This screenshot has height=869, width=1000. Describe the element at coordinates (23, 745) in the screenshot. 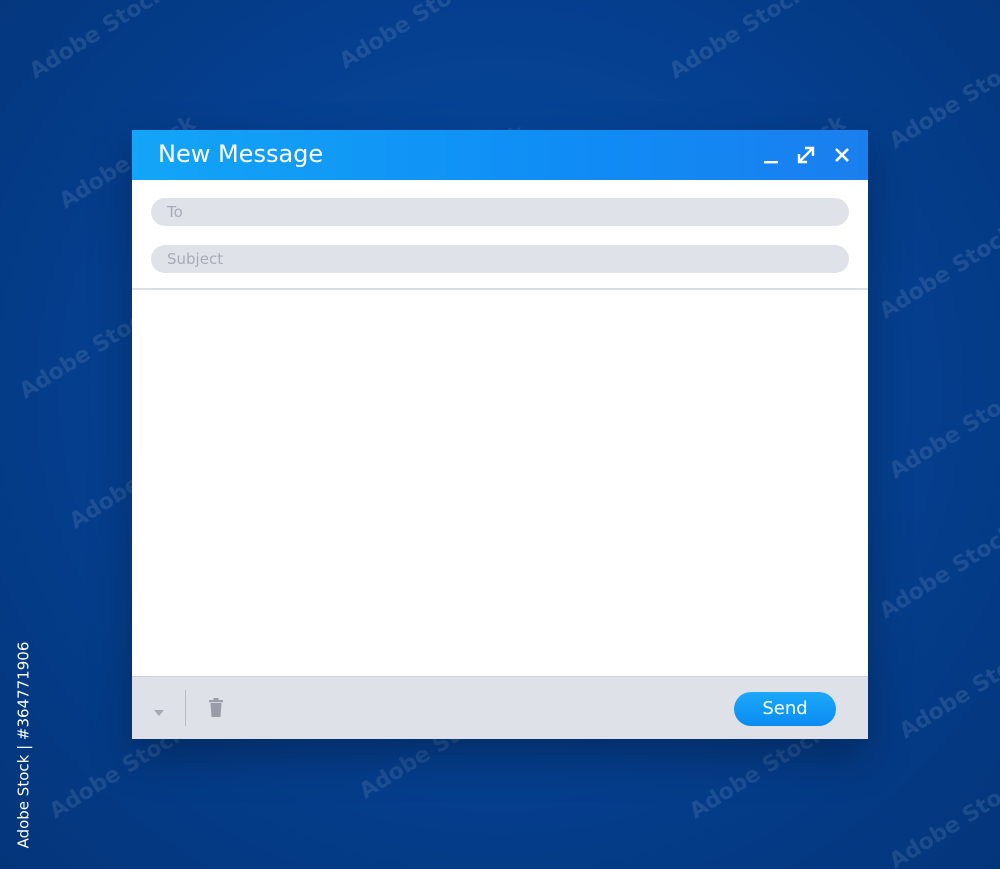

I see `stock-id-label: Adobe Stock | #364771906` at that location.